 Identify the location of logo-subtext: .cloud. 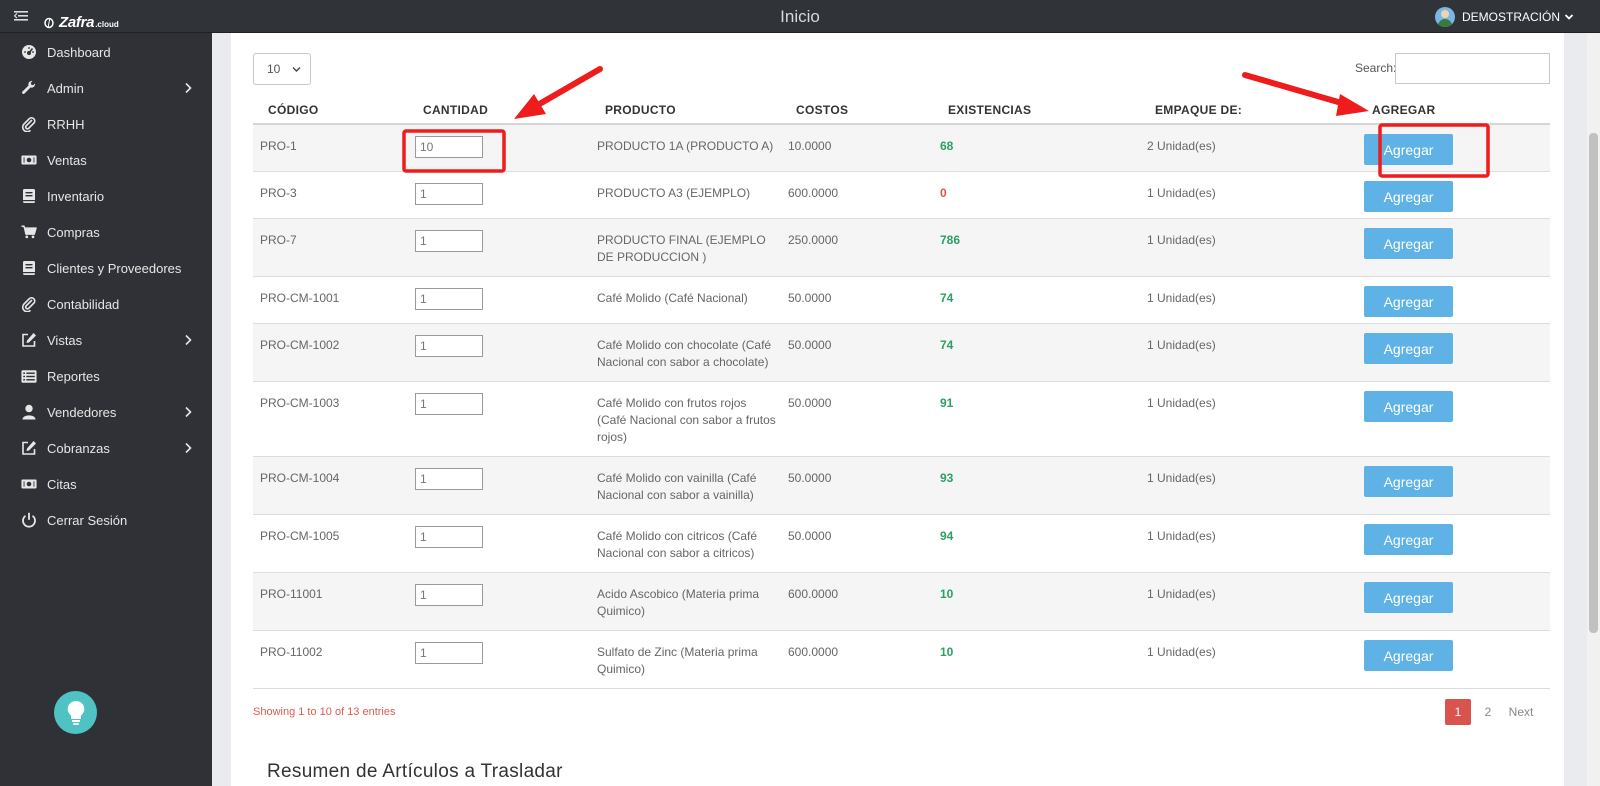
(107, 24).